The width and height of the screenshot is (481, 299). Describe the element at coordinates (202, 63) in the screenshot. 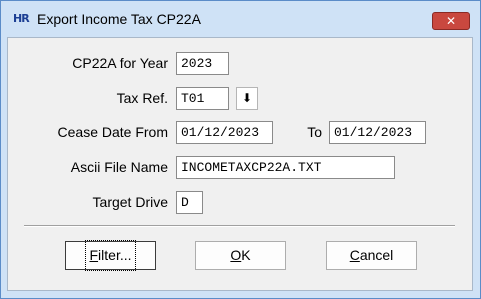

I see `year-input: 2023` at that location.